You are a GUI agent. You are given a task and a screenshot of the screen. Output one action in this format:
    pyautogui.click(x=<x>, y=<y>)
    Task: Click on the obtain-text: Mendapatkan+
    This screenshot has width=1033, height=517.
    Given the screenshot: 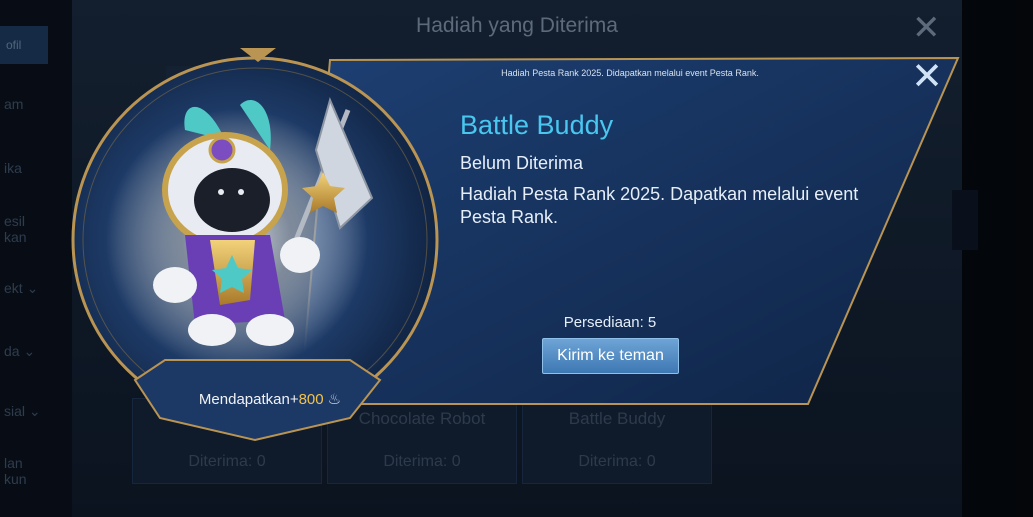 What is the action you would take?
    pyautogui.click(x=248, y=399)
    